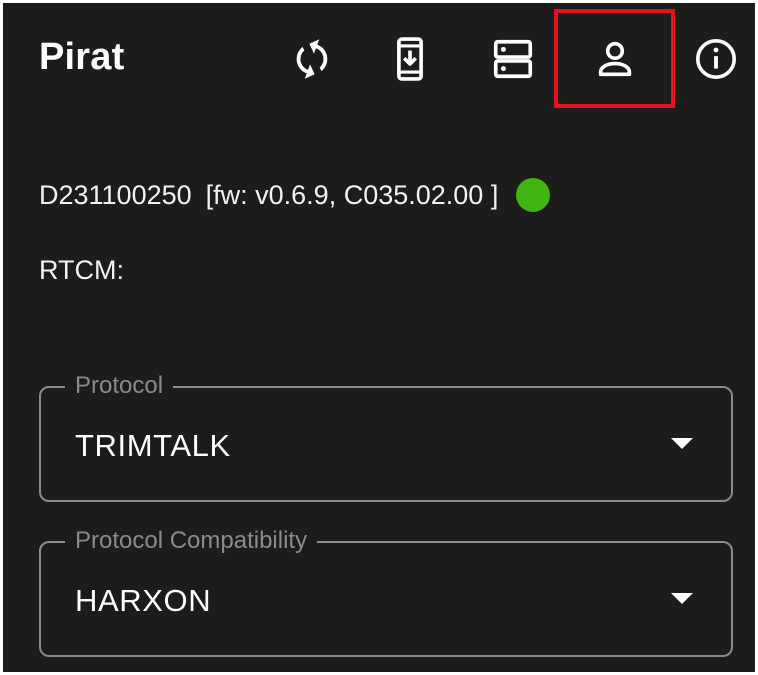 The image size is (758, 675). What do you see at coordinates (119, 386) in the screenshot?
I see `protocol-label: Protocol` at bounding box center [119, 386].